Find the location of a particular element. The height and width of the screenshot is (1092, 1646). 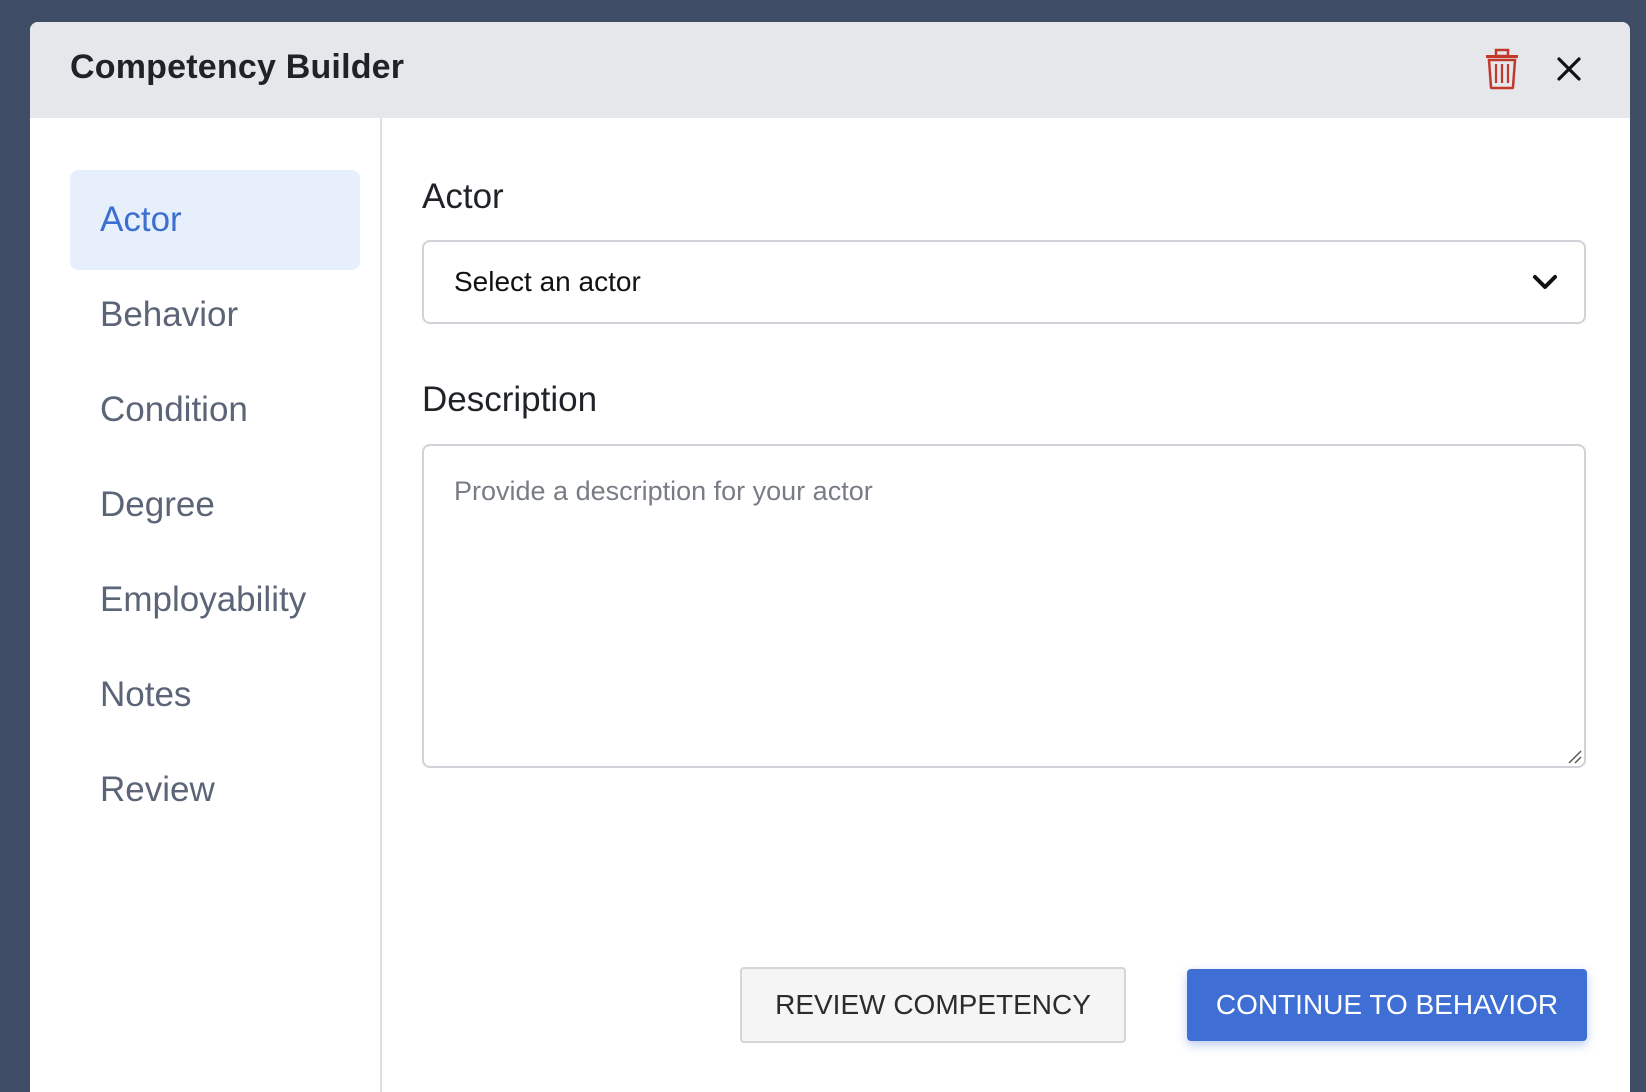

delete-button is located at coordinates (1502, 69).